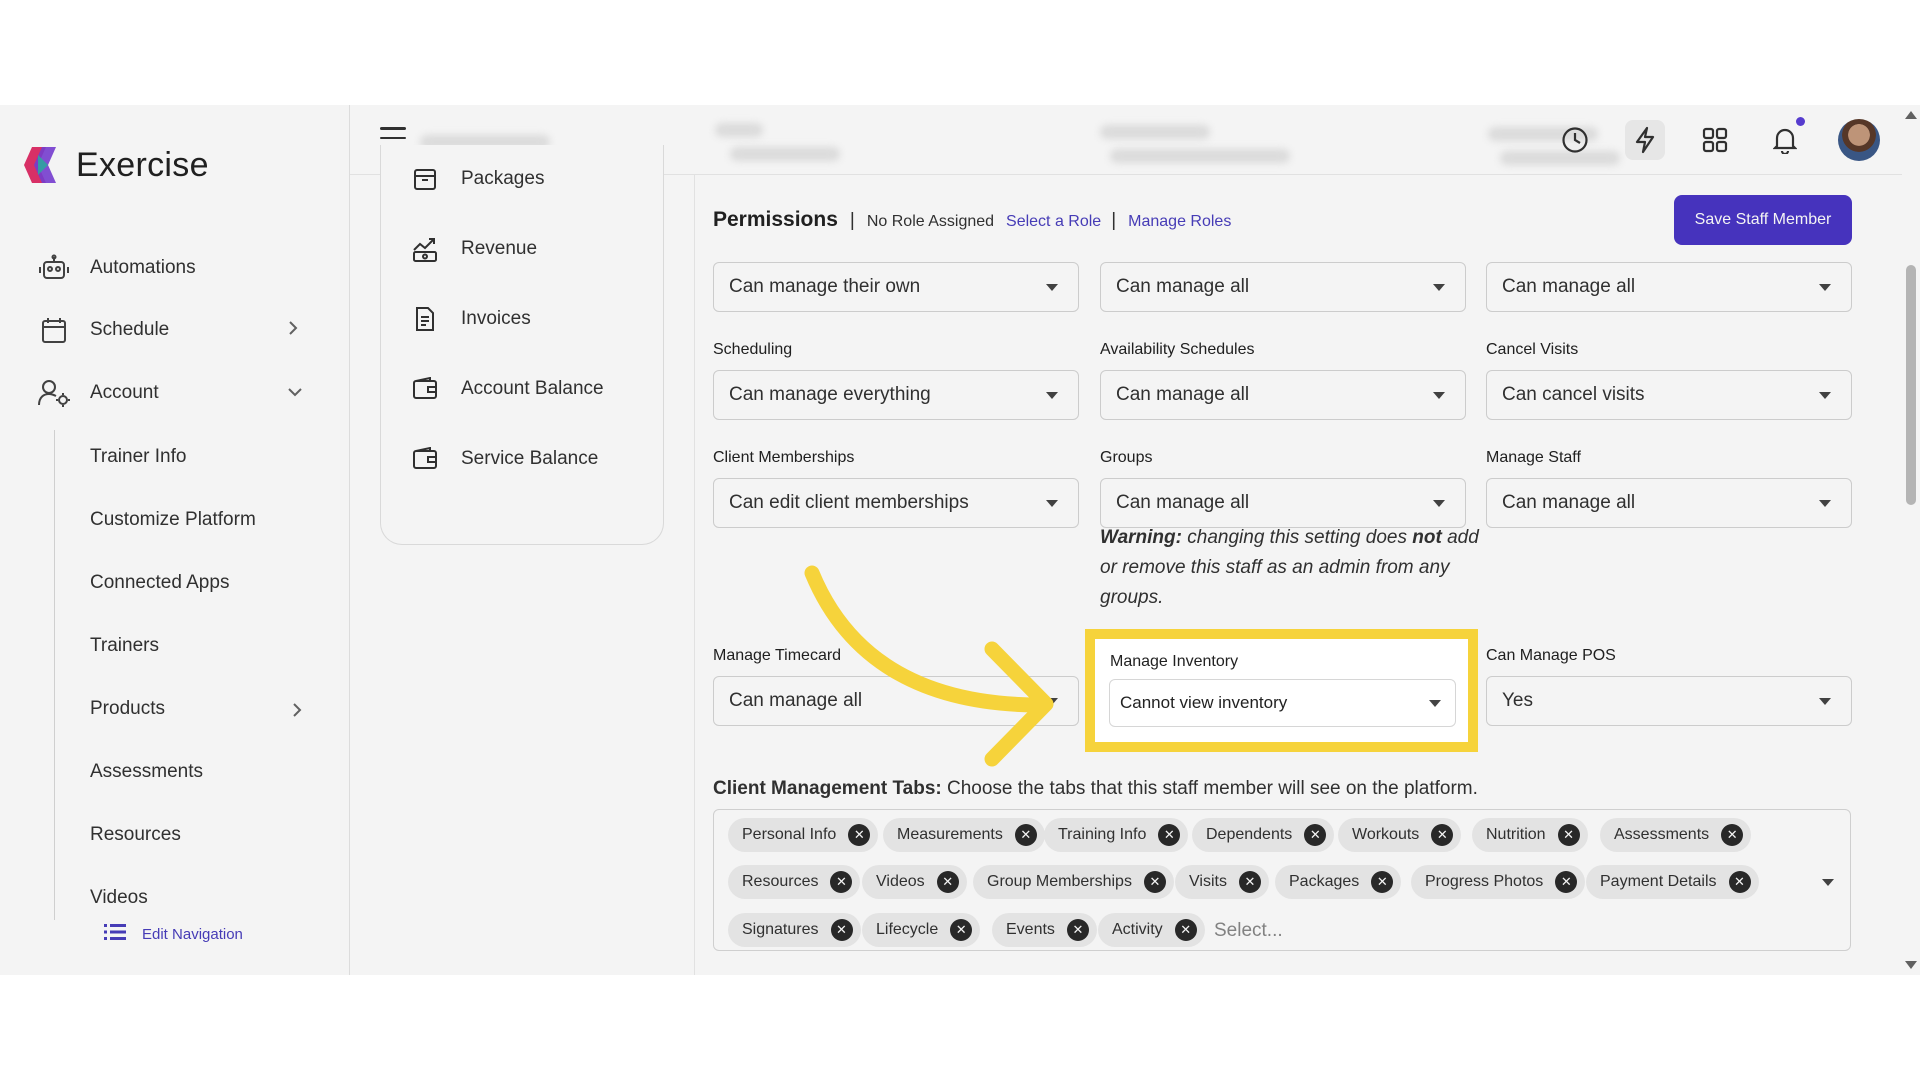 The width and height of the screenshot is (1920, 1080). I want to click on sidebar-subitem-connected-apps: Connected Apps, so click(159, 583).